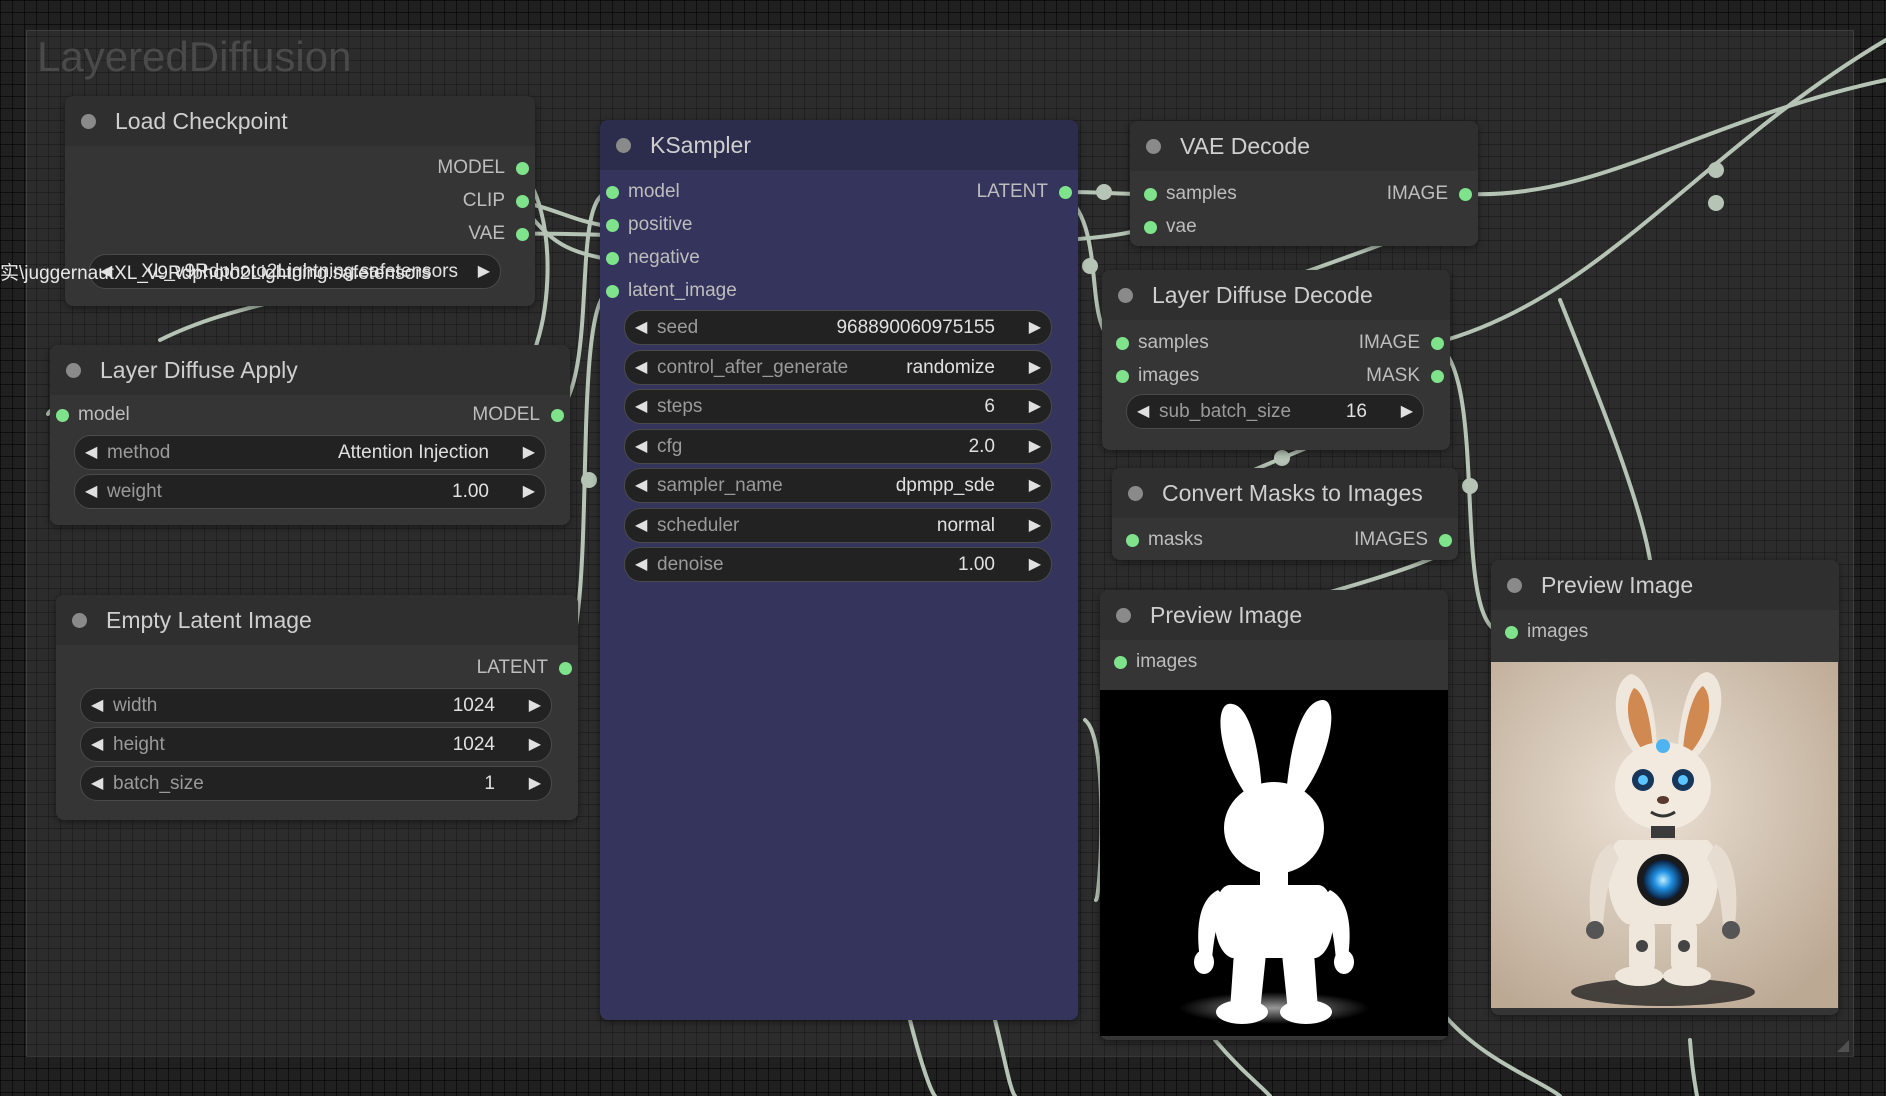 The height and width of the screenshot is (1096, 1886). Describe the element at coordinates (838, 367) in the screenshot. I see `control-after-generate-combo: ◀ control_after_generate randomize ▶` at that location.